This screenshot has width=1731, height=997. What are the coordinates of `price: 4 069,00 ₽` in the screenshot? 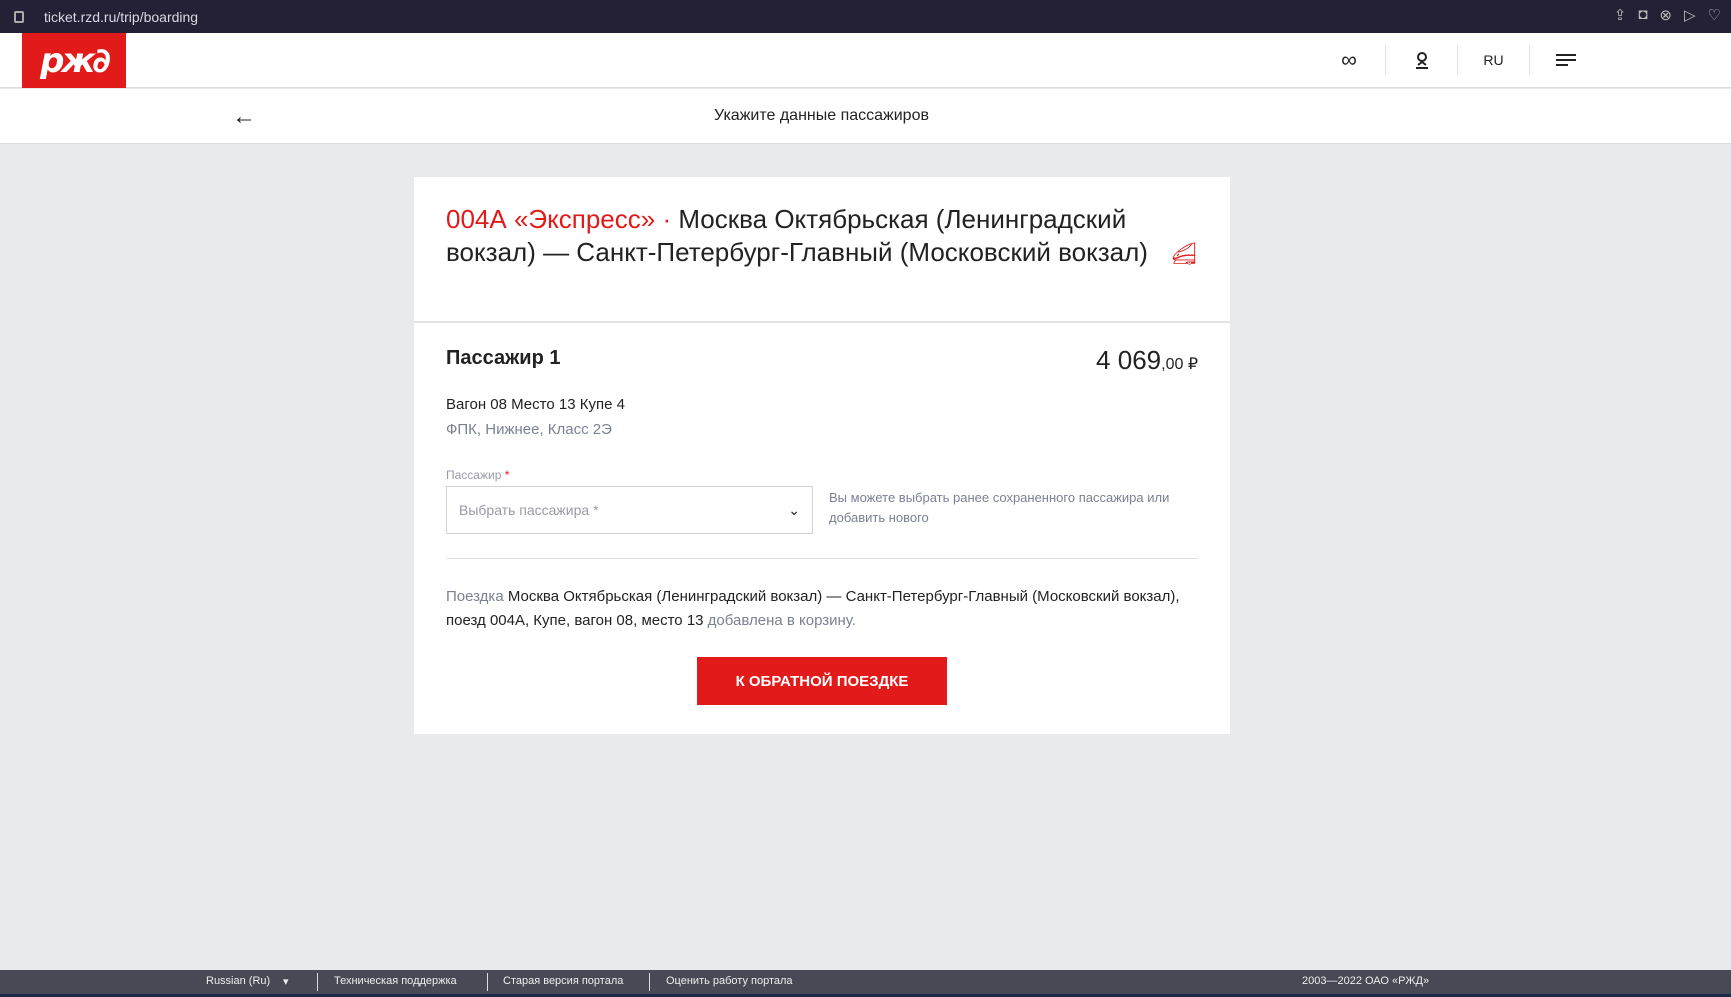 It's located at (1147, 360).